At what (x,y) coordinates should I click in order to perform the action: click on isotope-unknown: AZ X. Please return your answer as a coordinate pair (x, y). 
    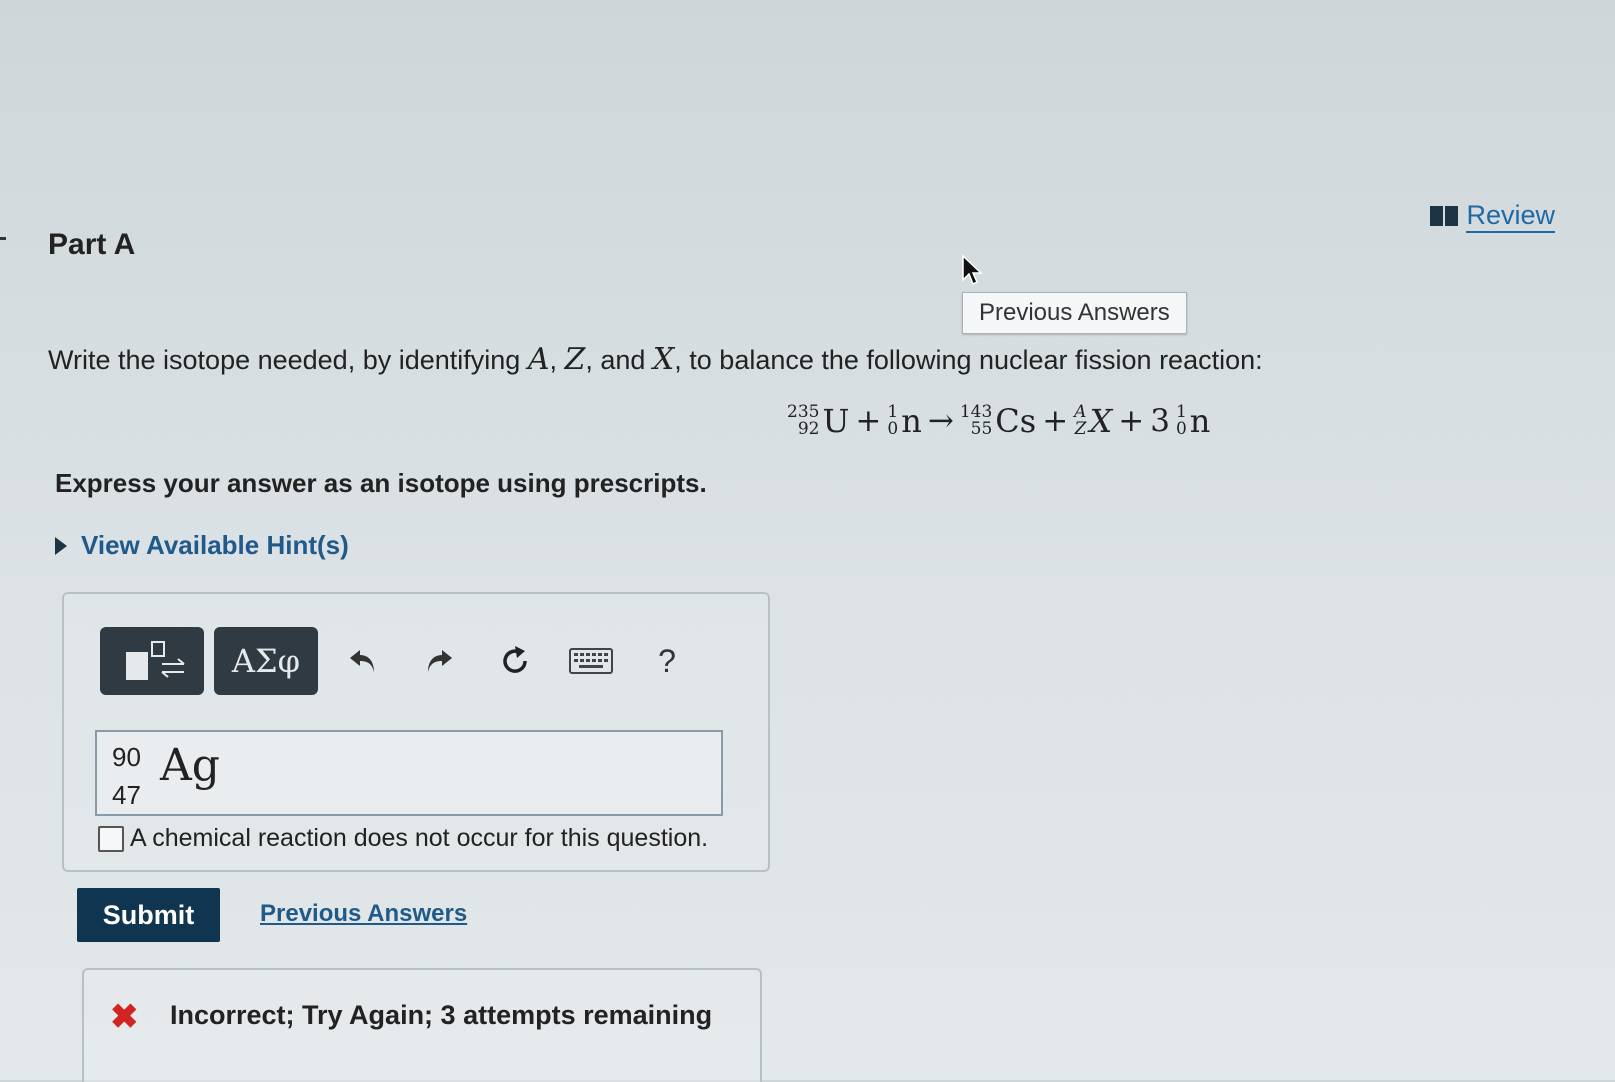
    Looking at the image, I should click on (1093, 421).